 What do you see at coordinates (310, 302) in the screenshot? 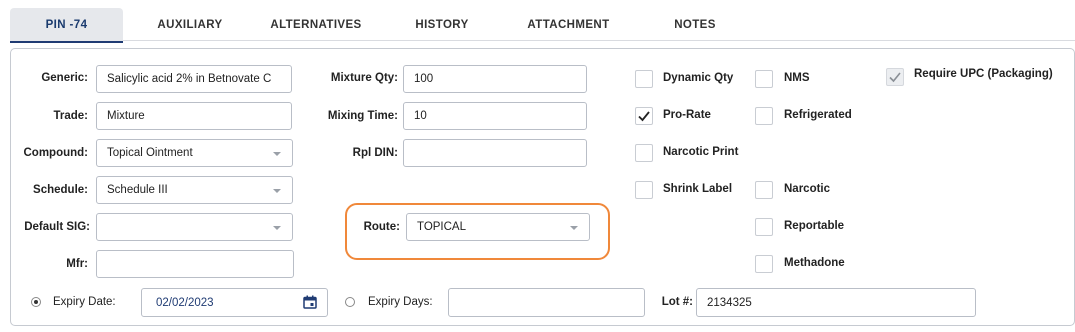
I see `calendar-icon` at bounding box center [310, 302].